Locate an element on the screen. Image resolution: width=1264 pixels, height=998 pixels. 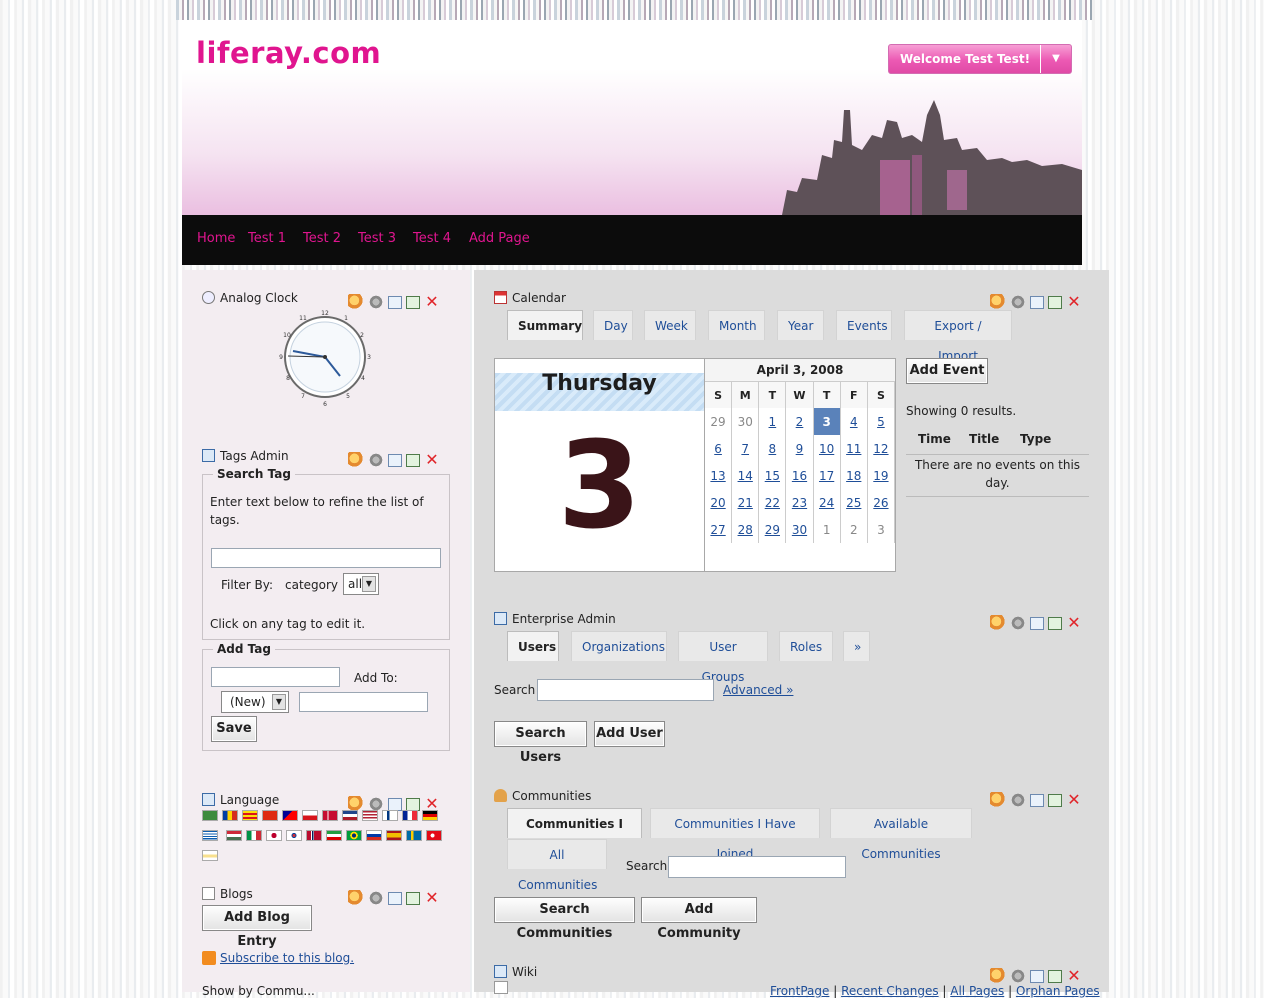
calendar-day: 1 is located at coordinates (772, 421).